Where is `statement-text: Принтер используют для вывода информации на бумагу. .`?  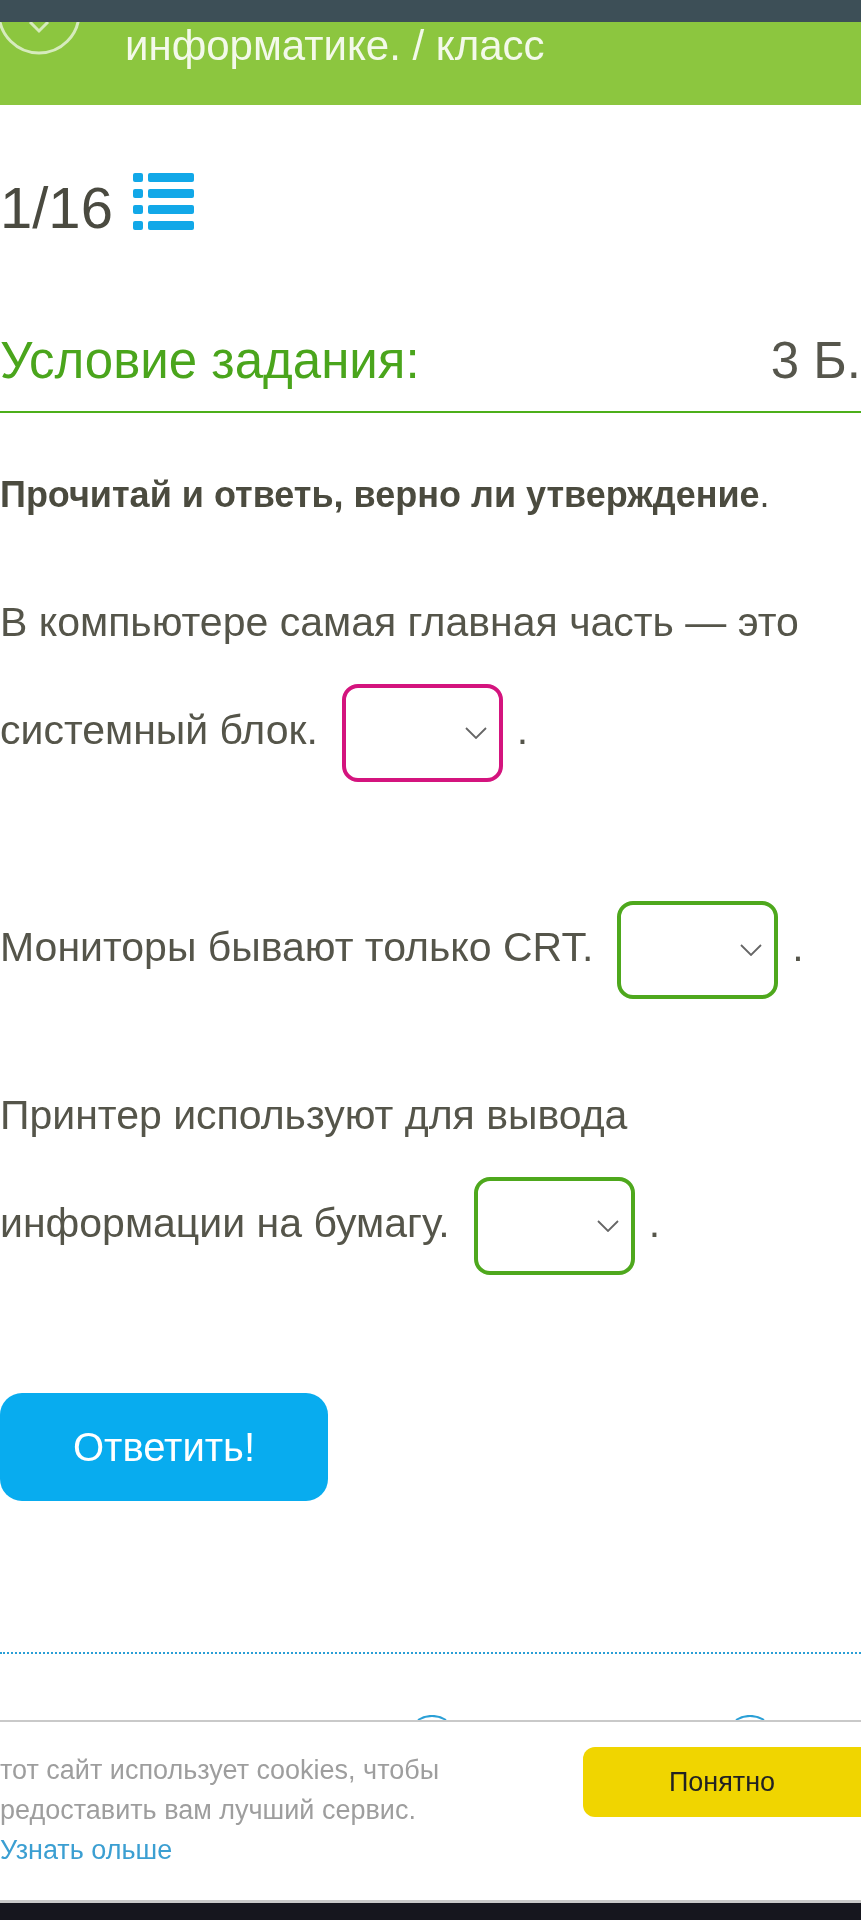
statement-text: Принтер используют для вывода информации на бумагу. . is located at coordinates (420, 1169).